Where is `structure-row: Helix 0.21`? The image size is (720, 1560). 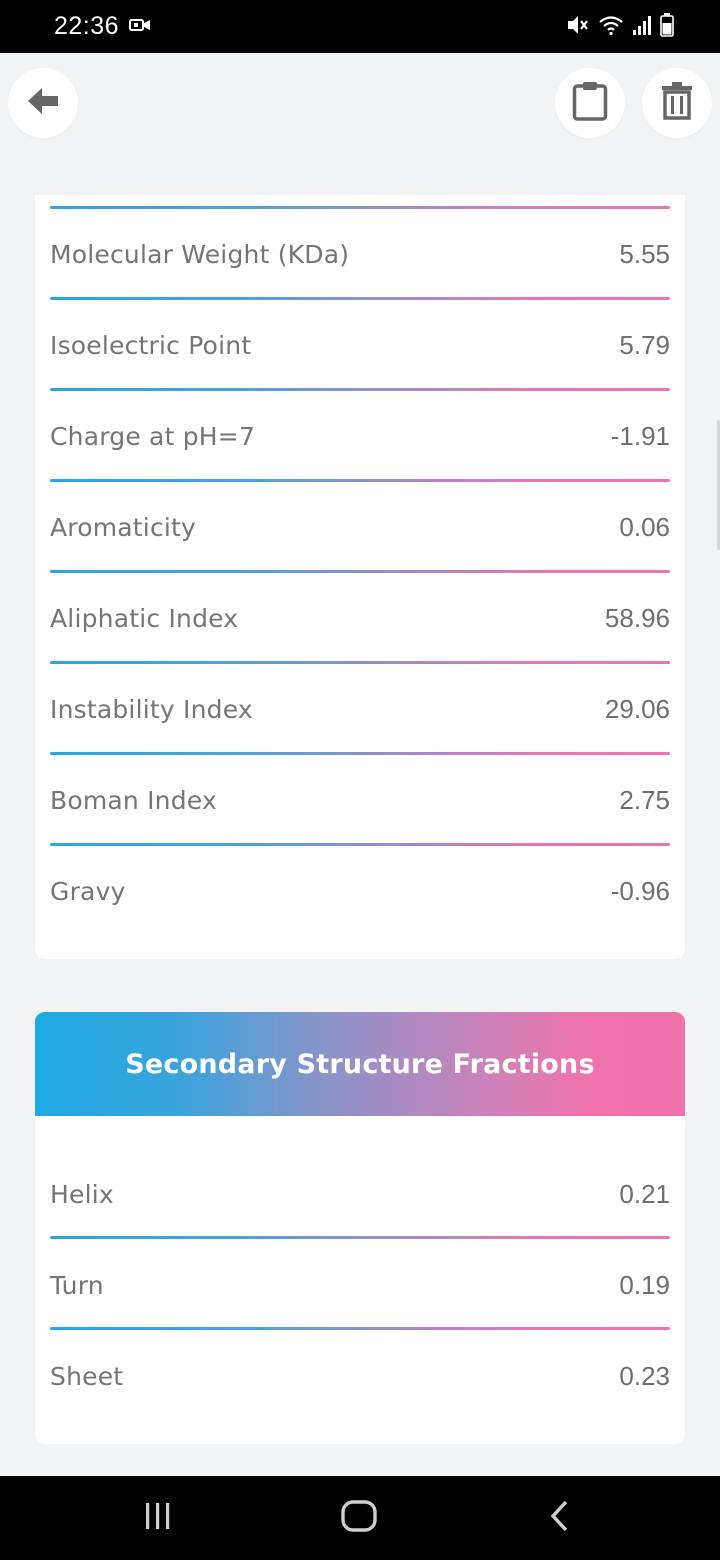
structure-row: Helix 0.21 is located at coordinates (360, 1194).